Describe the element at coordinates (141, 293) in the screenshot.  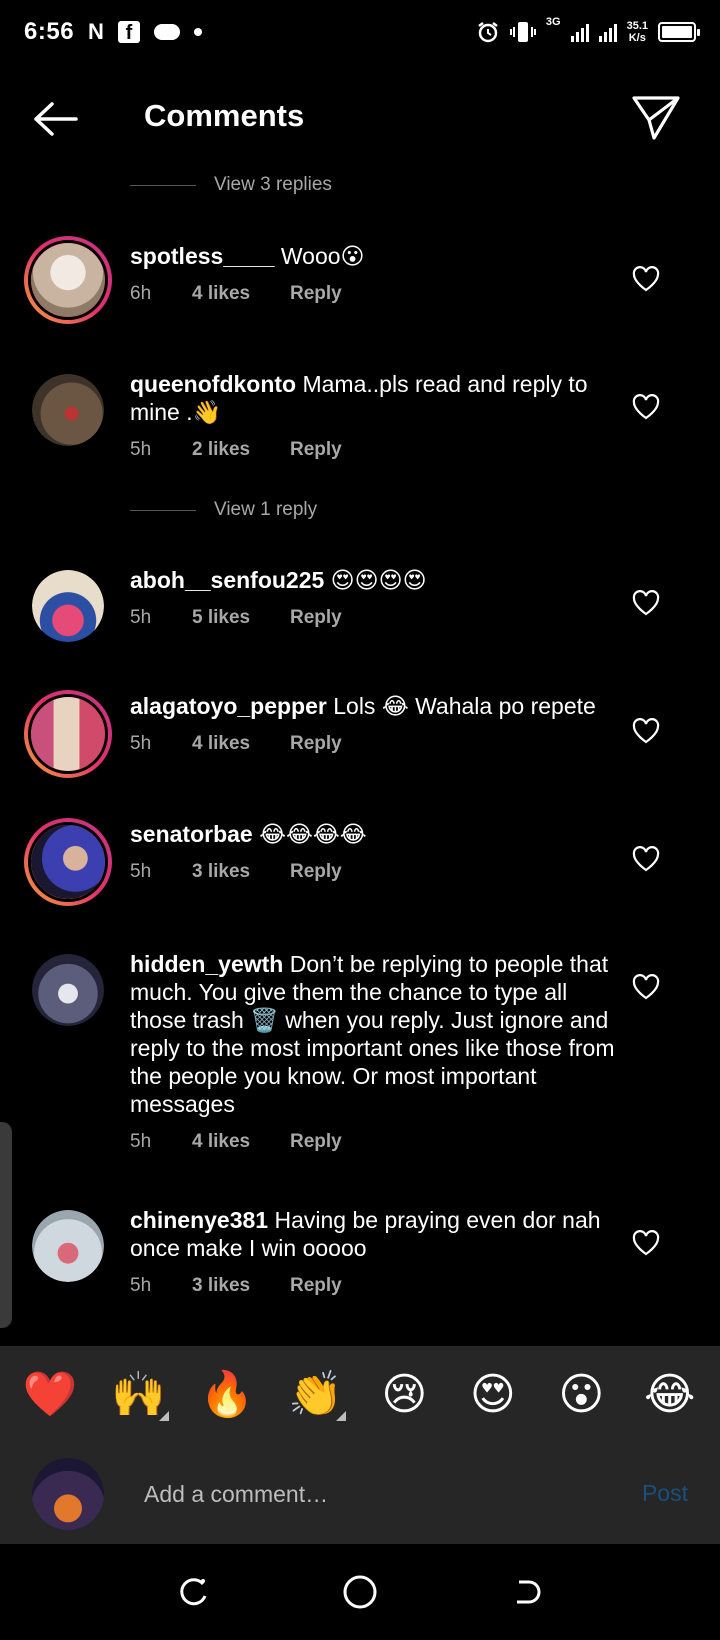
I see `comment-time: 6h` at that location.